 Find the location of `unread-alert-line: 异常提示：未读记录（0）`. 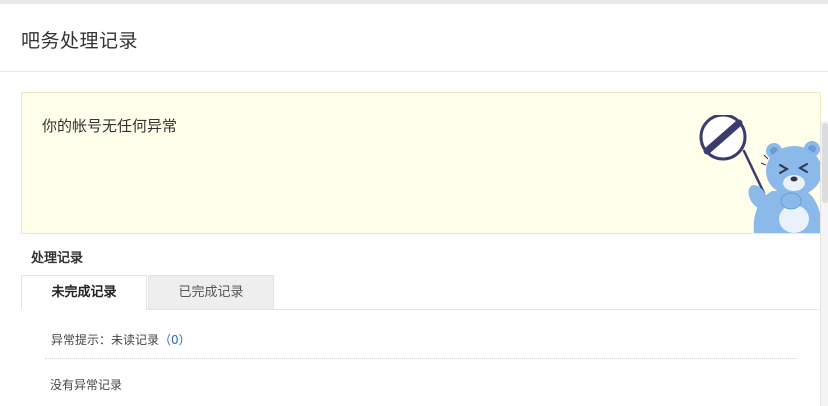

unread-alert-line: 异常提示：未读记录（0） is located at coordinates (121, 339).